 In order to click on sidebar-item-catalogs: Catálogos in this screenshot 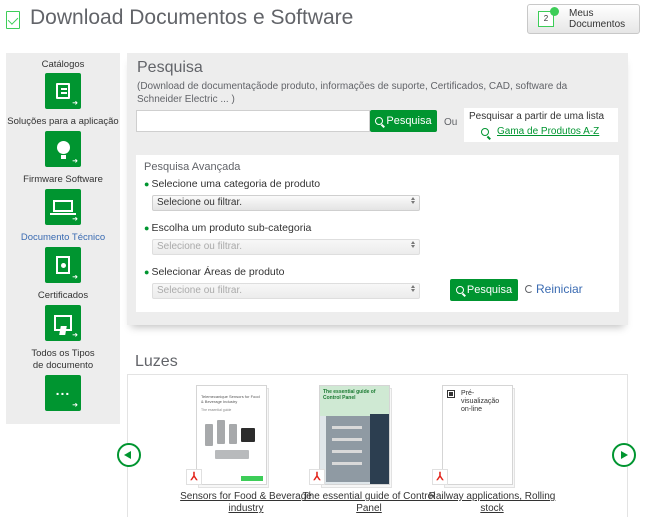, I will do `click(63, 64)`.